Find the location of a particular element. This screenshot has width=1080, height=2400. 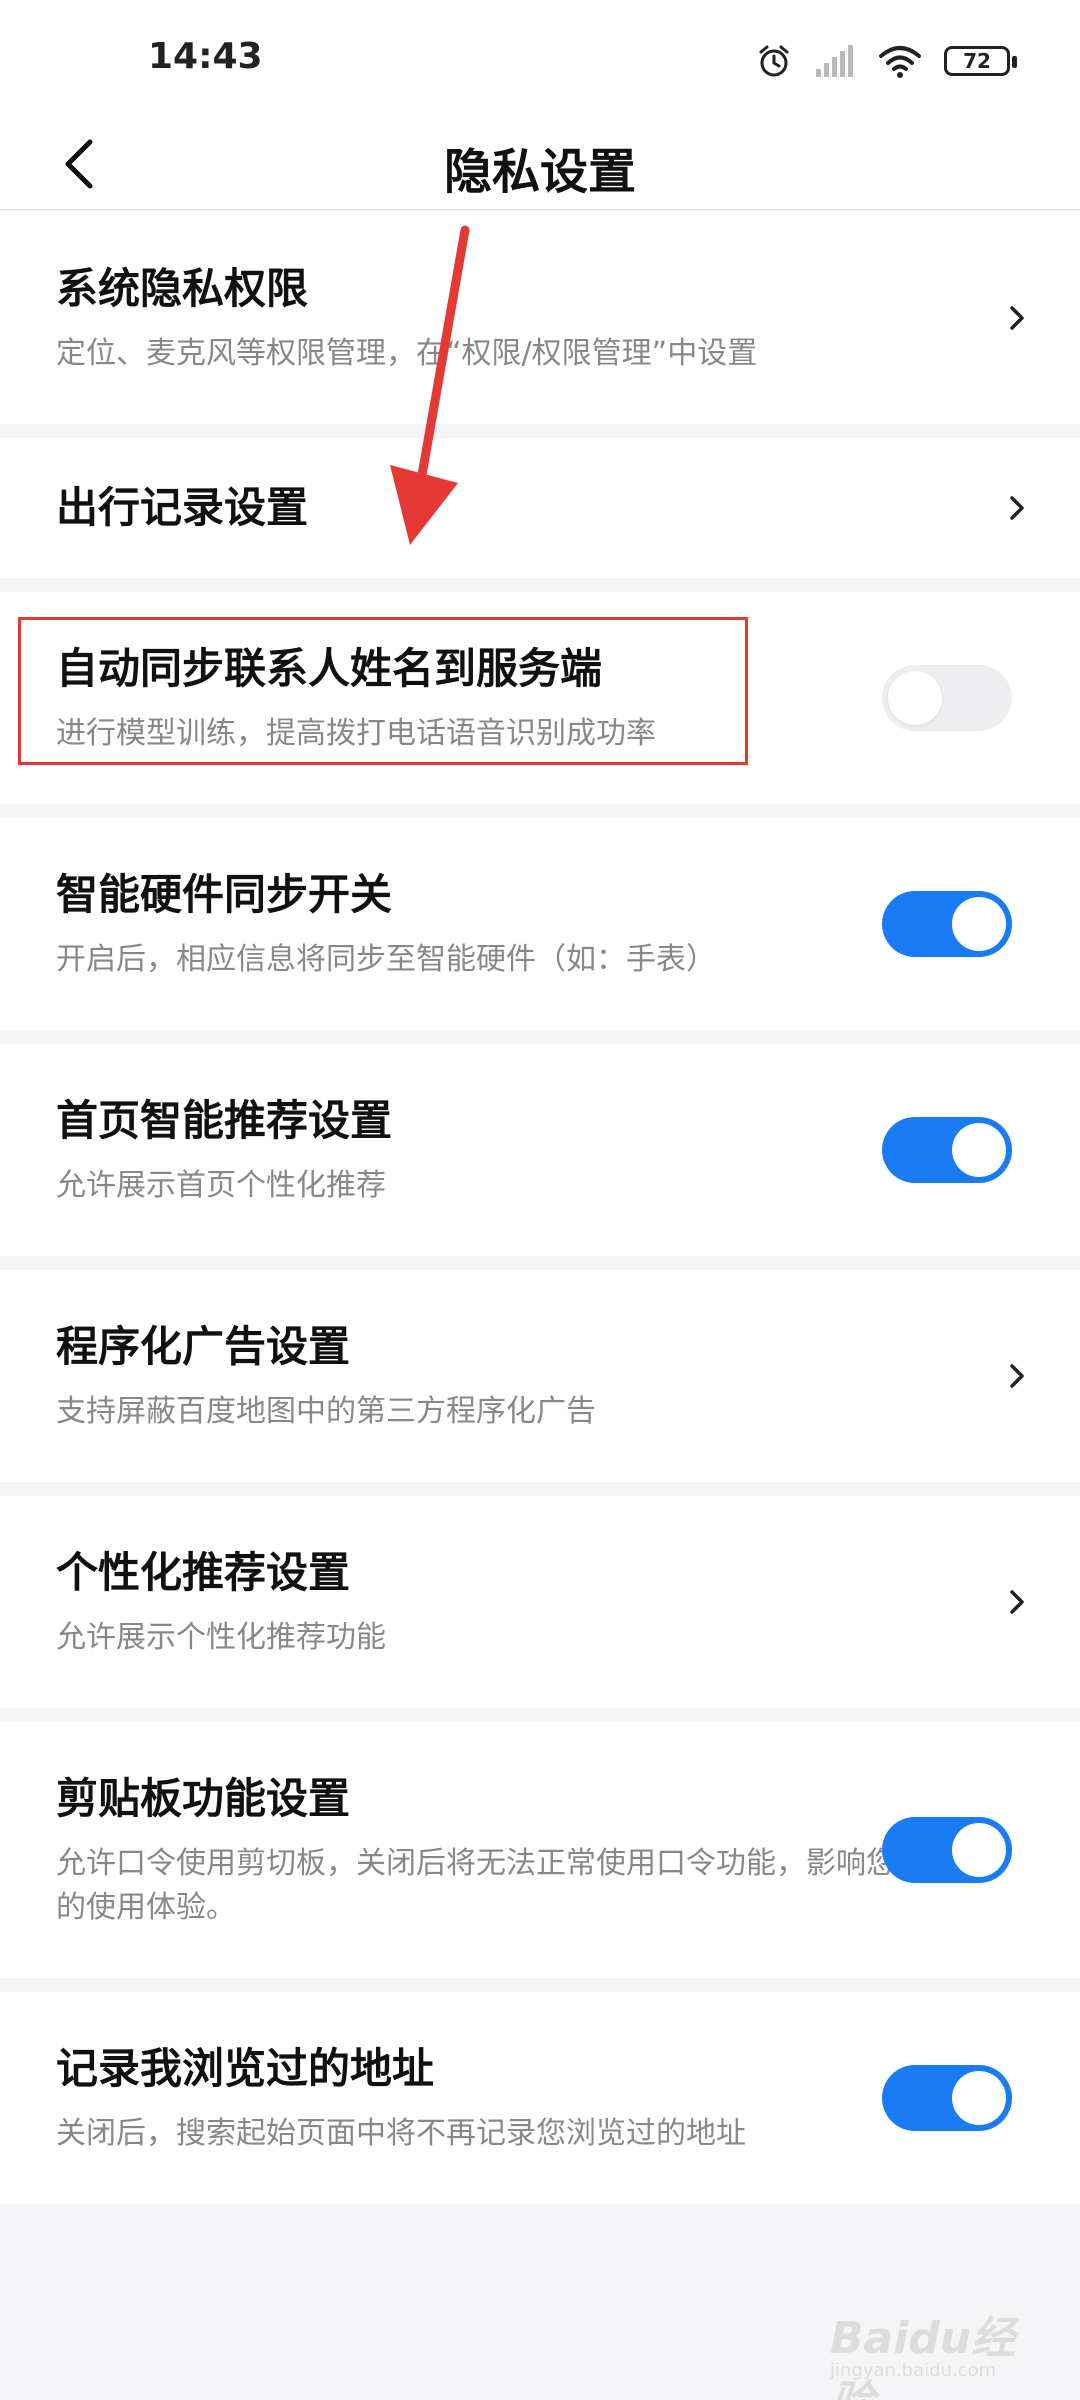

setting-title: 剪贴板功能设置 is located at coordinates (203, 1798).